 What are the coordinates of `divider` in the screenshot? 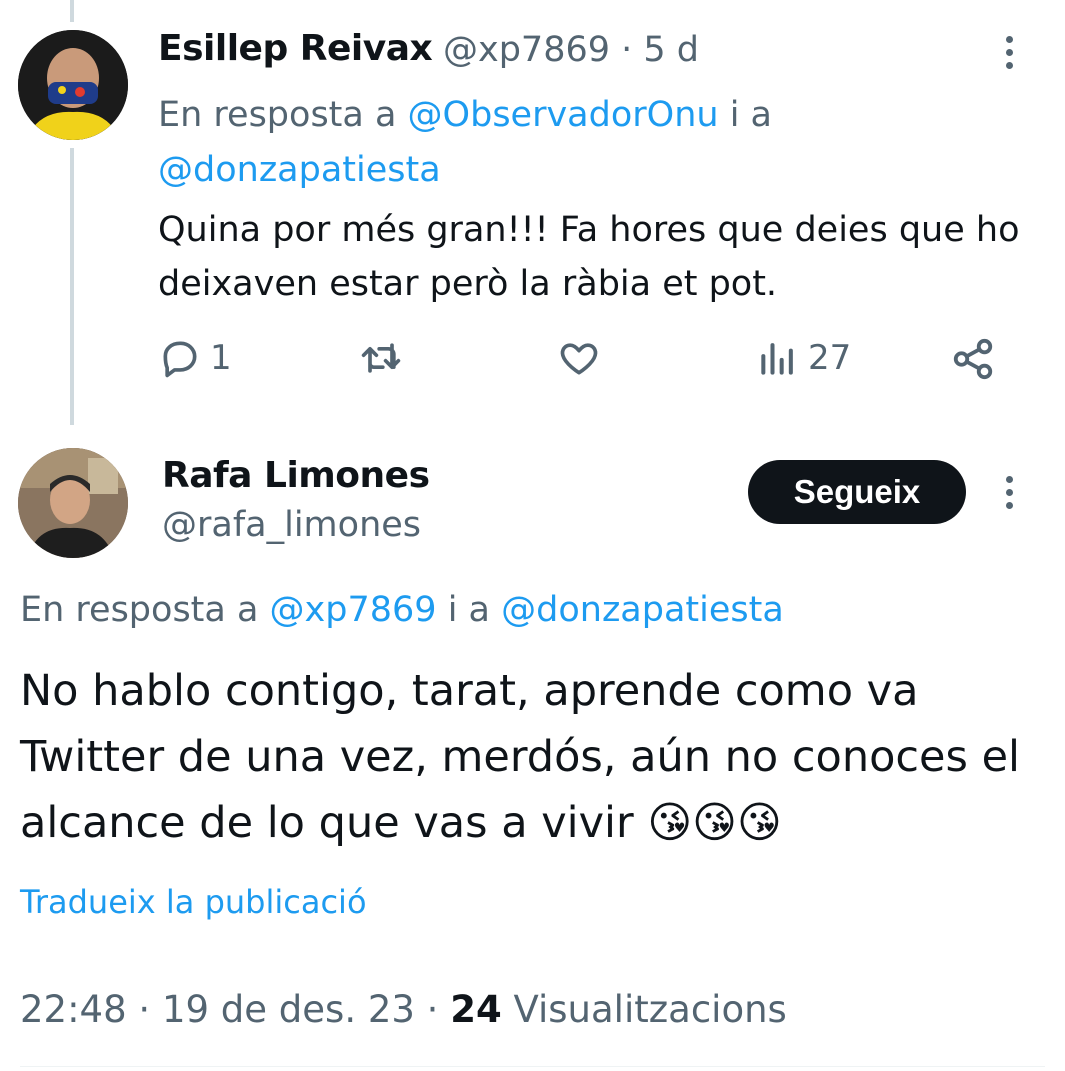 It's located at (532, 1066).